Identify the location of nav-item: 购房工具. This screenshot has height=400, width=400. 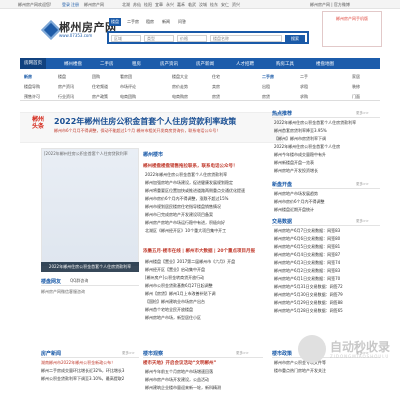
(285, 64).